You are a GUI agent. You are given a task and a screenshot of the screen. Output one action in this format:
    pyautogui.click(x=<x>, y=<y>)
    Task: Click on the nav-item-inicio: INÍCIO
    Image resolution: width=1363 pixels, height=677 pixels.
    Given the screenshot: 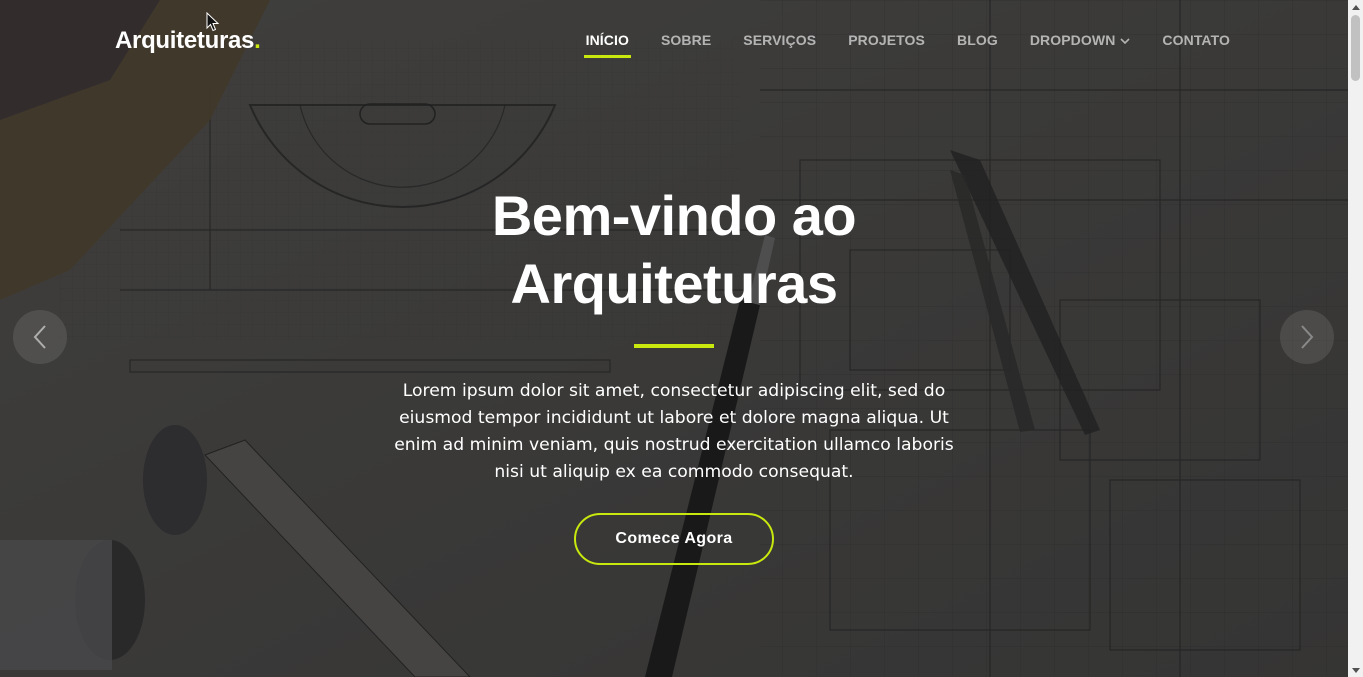 What is the action you would take?
    pyautogui.click(x=607, y=42)
    